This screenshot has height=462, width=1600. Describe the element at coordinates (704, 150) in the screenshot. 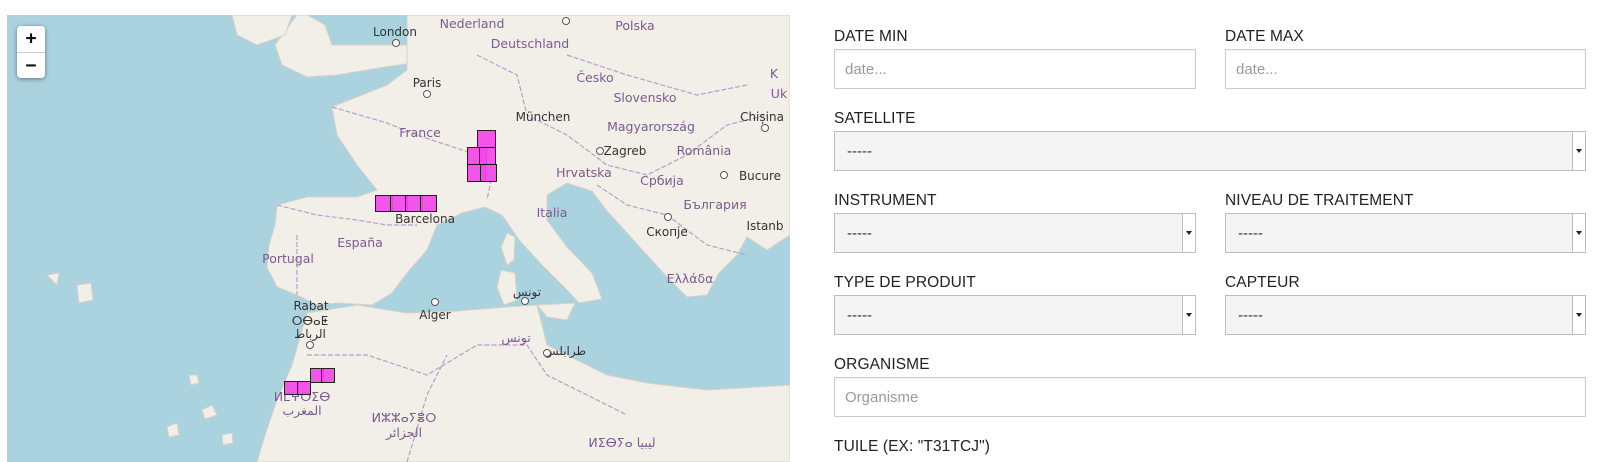

I see `label-romania: România` at that location.